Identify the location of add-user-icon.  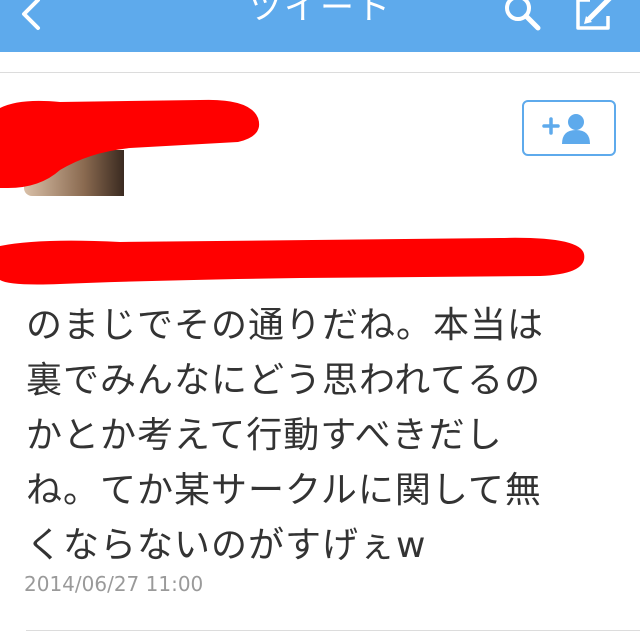
(566, 129).